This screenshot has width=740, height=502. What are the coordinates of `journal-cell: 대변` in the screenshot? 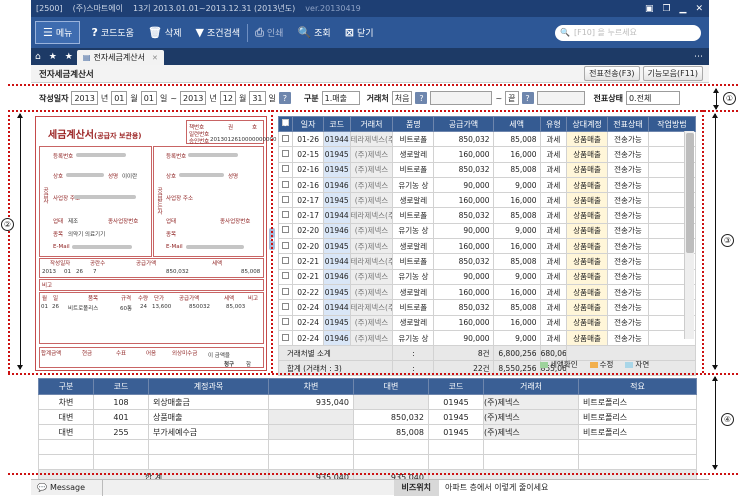 It's located at (66, 417).